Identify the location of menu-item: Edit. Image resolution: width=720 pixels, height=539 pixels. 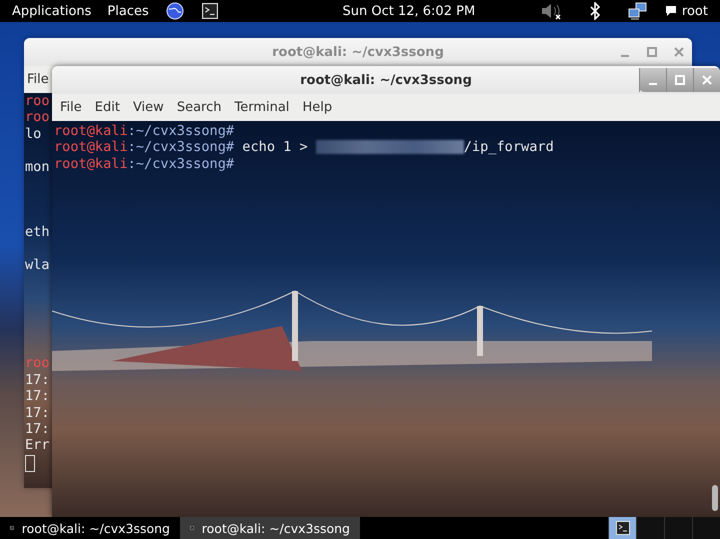
(107, 107).